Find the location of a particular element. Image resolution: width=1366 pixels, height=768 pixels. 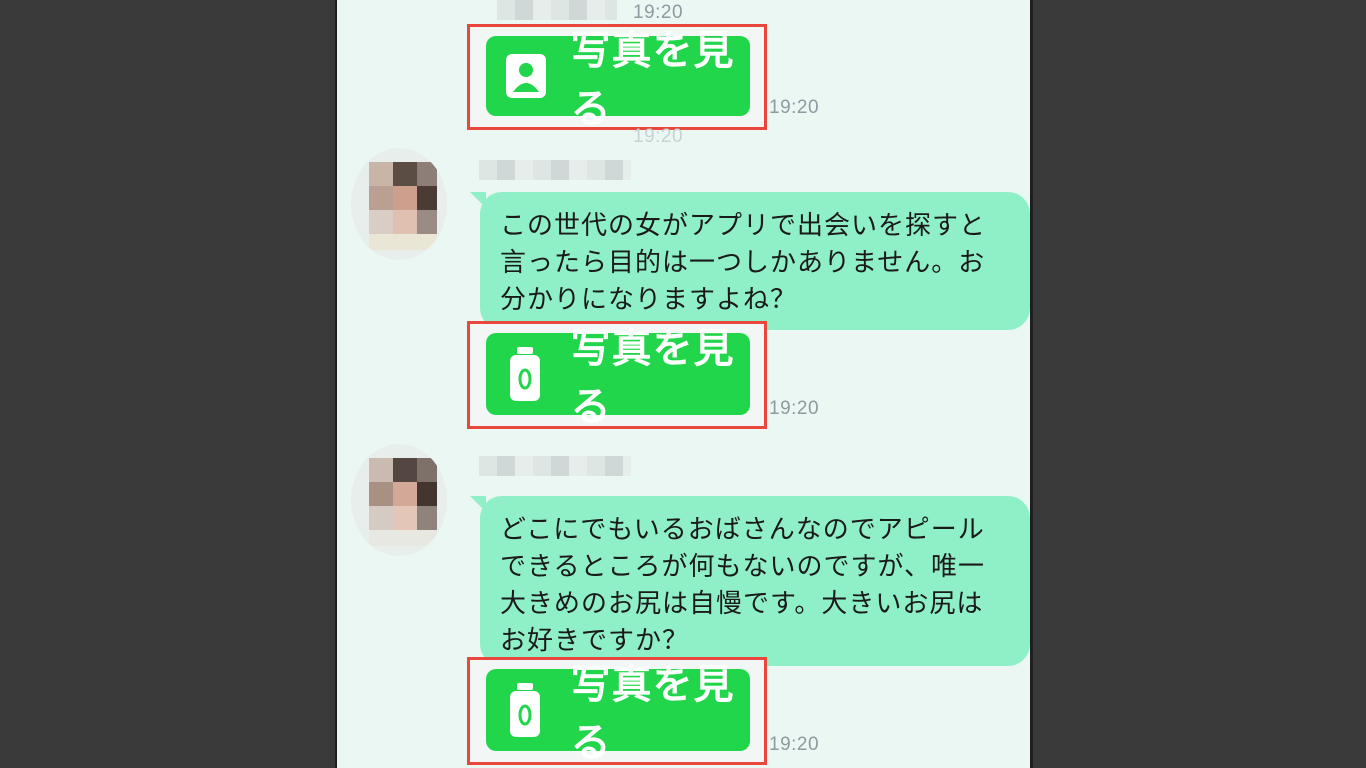

message-text-line: 言ったら目的は一つしかありません。お is located at coordinates (743, 263).